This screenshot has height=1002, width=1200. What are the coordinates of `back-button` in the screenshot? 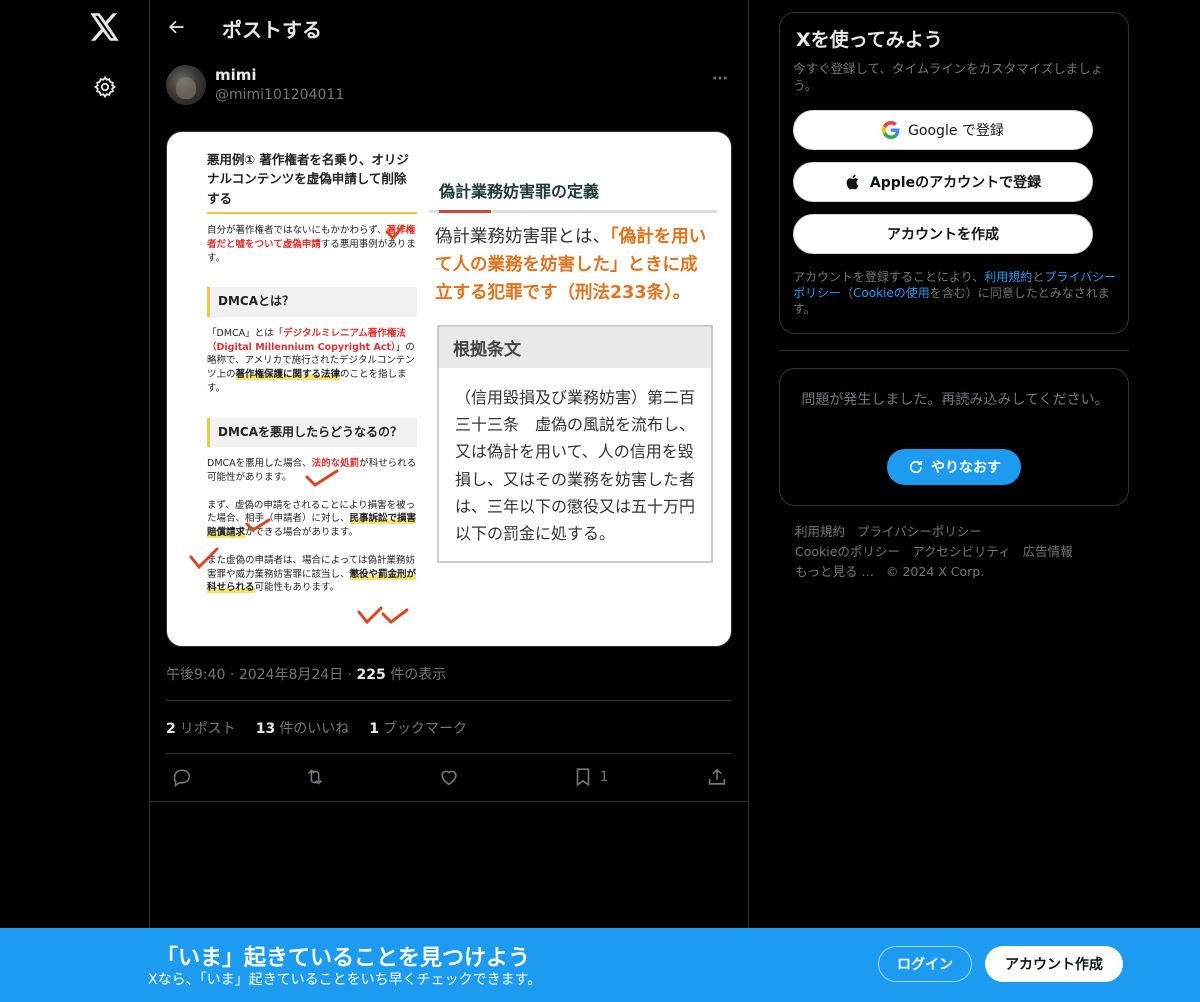 It's located at (176, 27).